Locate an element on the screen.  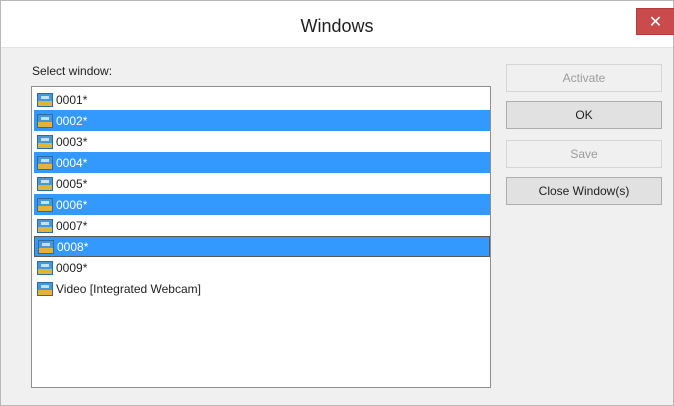
list-item-label: 0003* is located at coordinates (72, 141).